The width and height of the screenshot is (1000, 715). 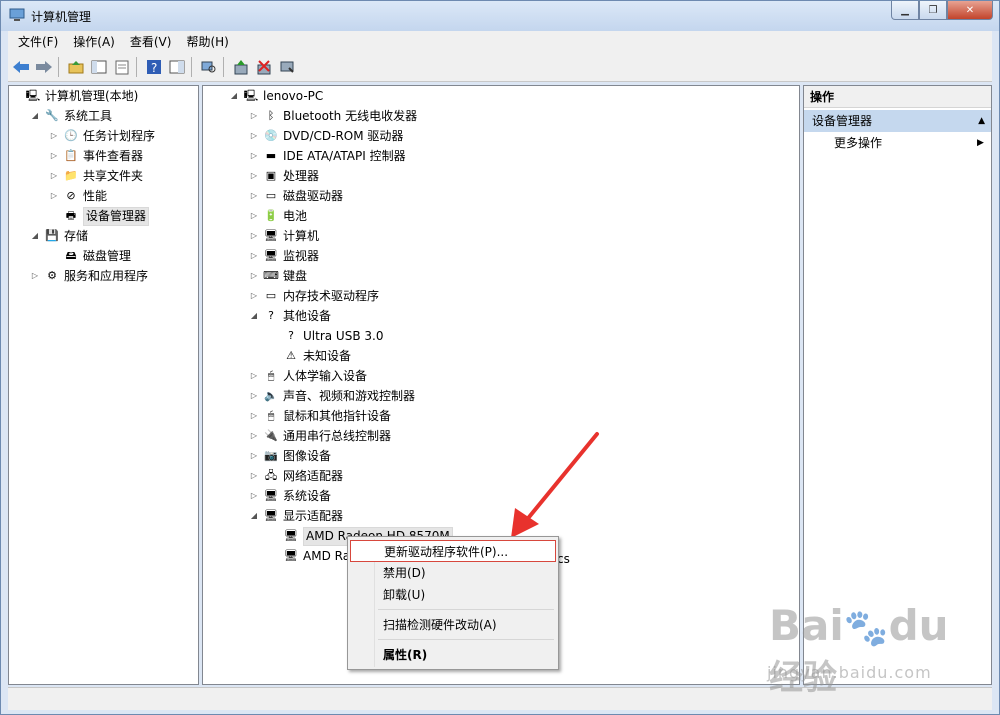 I want to click on device-icon: 💿, so click(x=271, y=135).